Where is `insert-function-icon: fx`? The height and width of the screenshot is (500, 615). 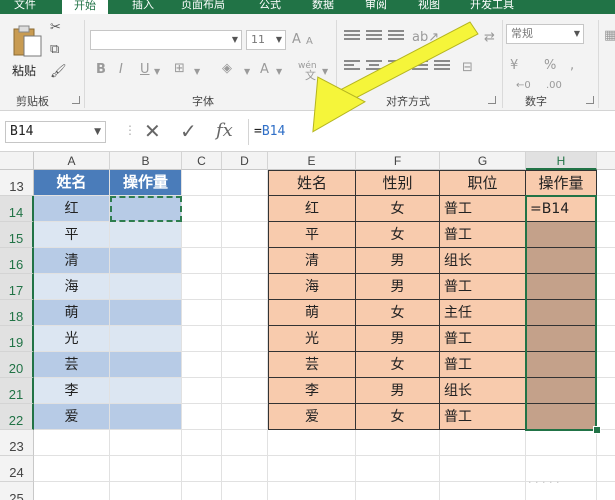
insert-function-icon: fx is located at coordinates (224, 131).